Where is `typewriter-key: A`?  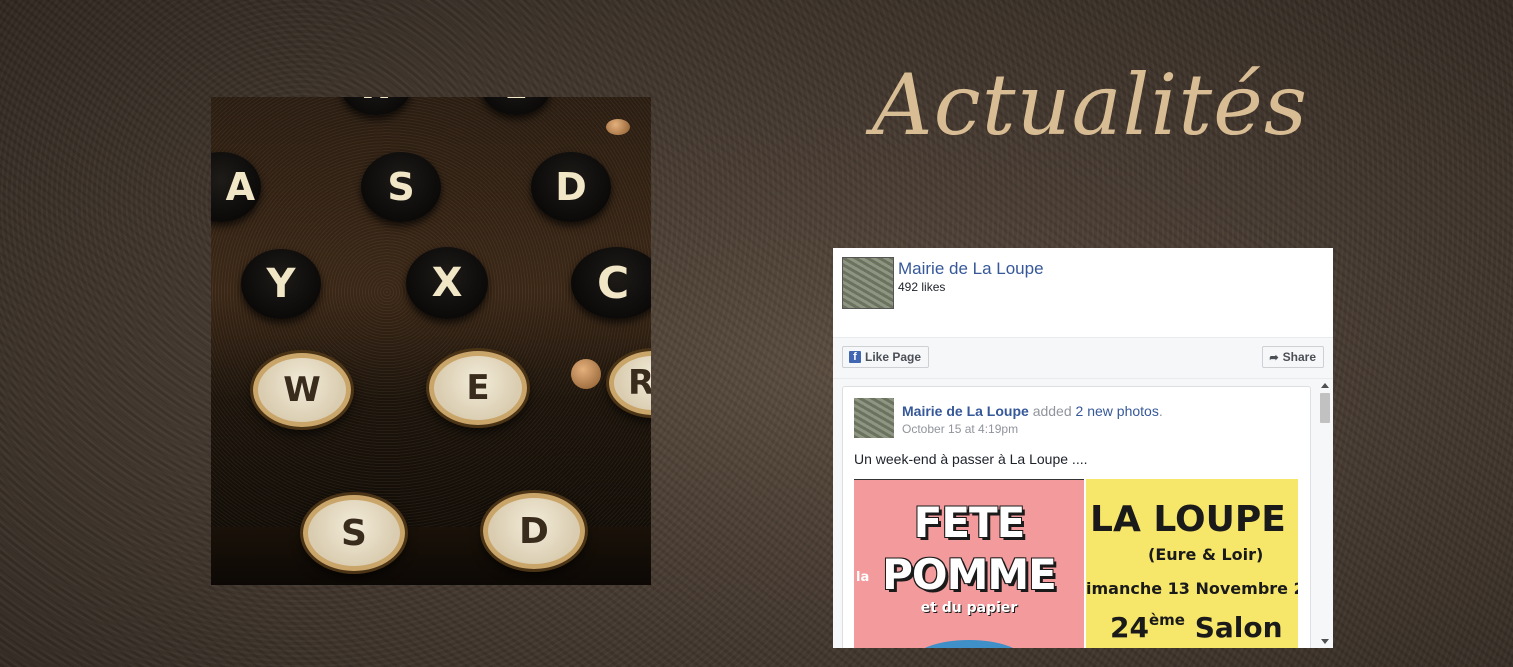 typewriter-key: A is located at coordinates (236, 187).